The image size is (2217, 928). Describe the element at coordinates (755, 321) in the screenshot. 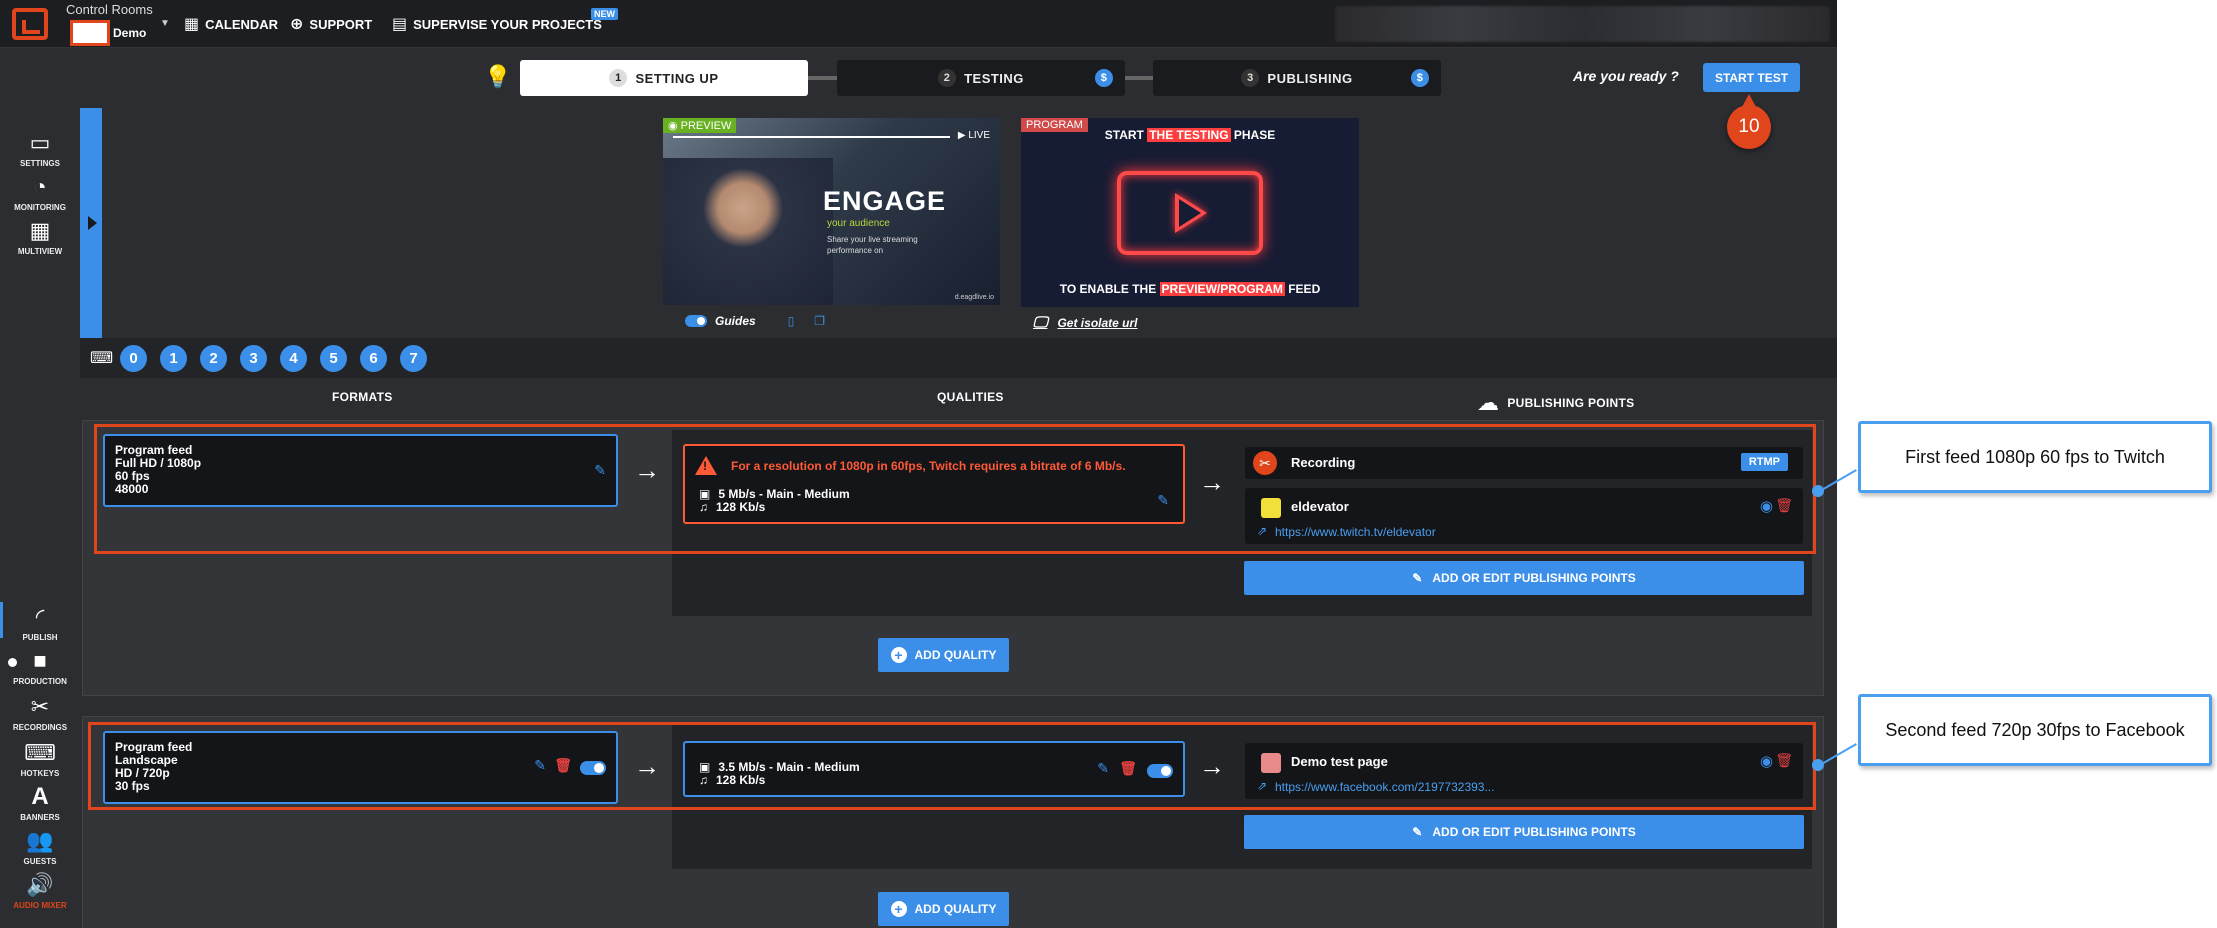

I see `guides-controls: Guides ▯ ❐` at that location.